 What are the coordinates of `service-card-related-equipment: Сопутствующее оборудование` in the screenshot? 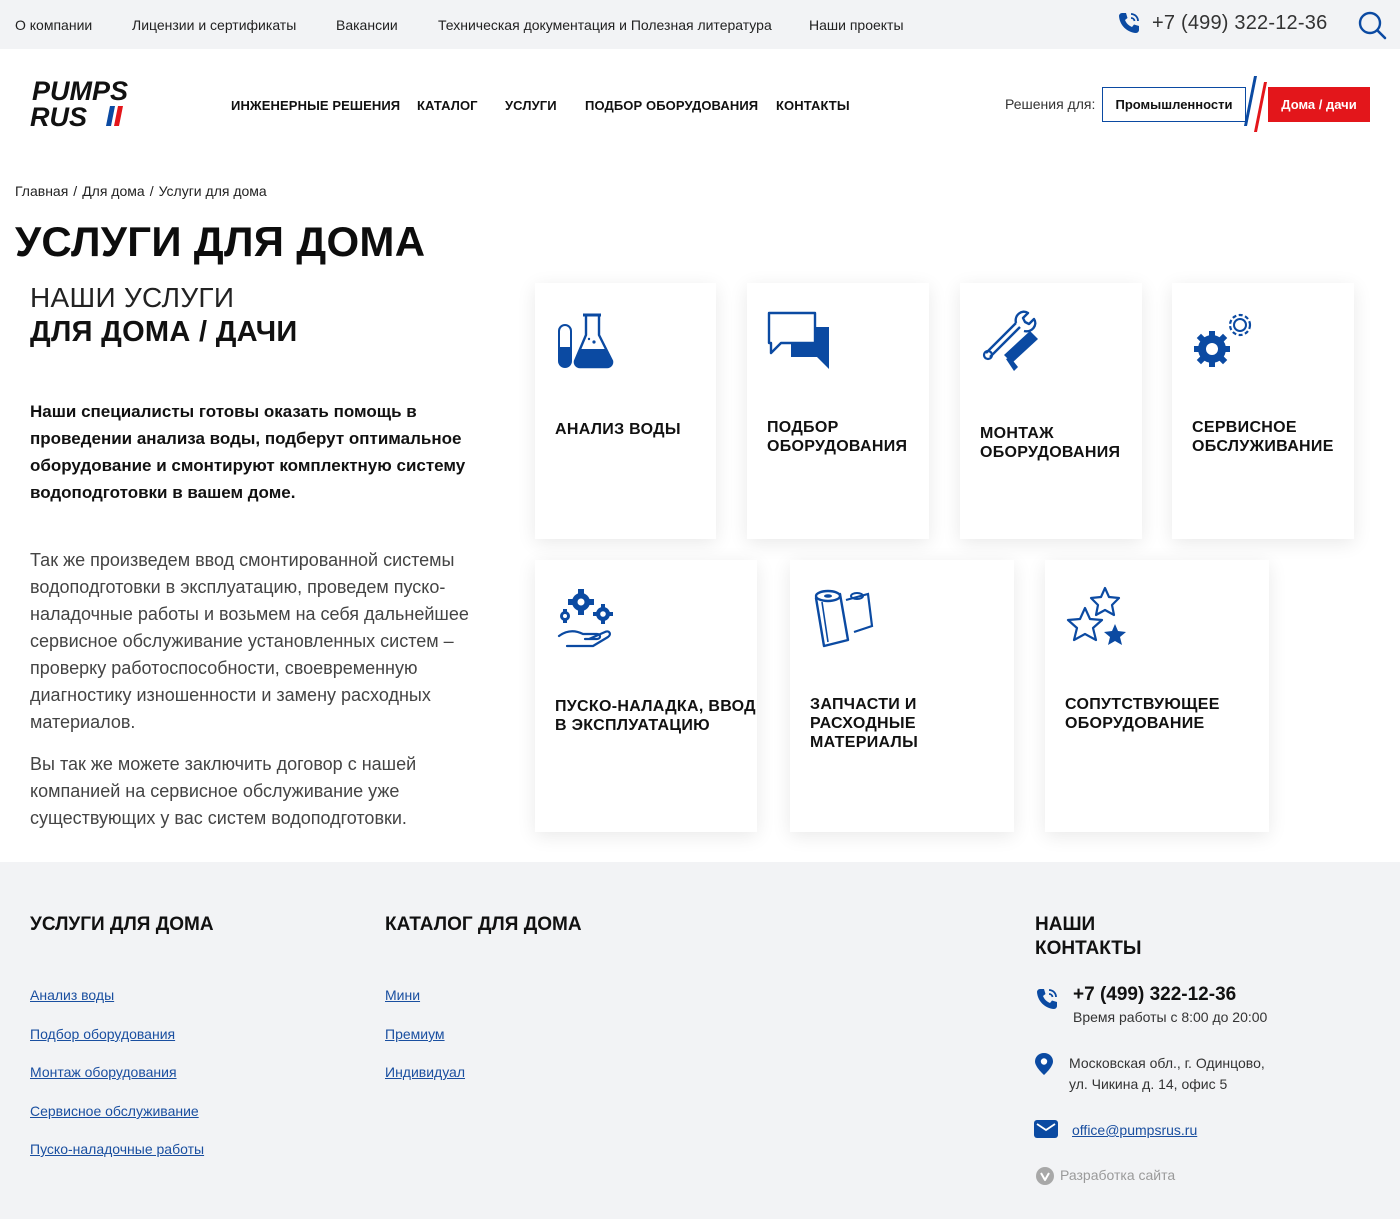 It's located at (1157, 696).